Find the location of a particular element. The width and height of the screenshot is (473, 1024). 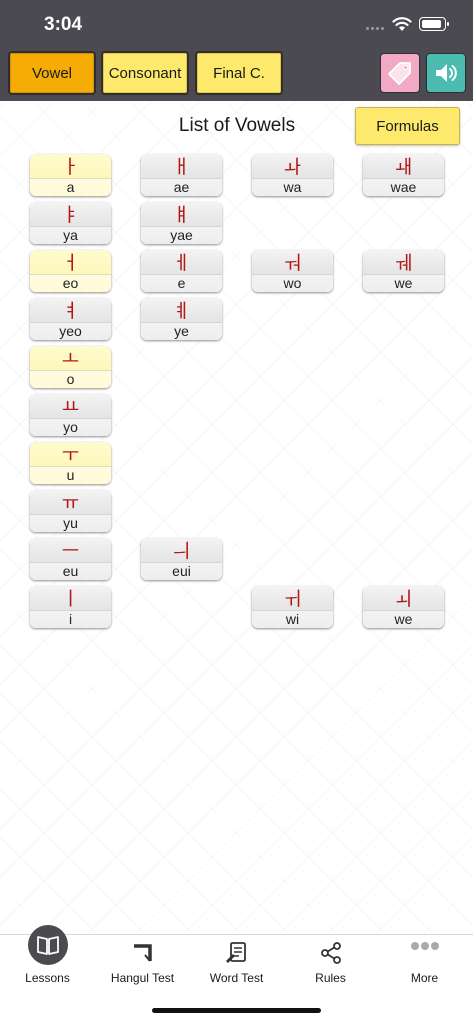

tab-vowel-label: Vowel is located at coordinates (52, 73).